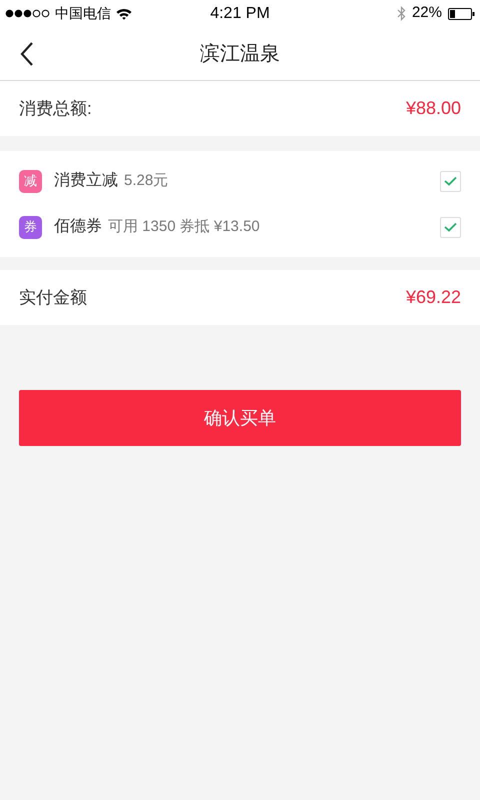 The width and height of the screenshot is (480, 800). Describe the element at coordinates (240, 14) in the screenshot. I see `status-time: 4:21 PM` at that location.